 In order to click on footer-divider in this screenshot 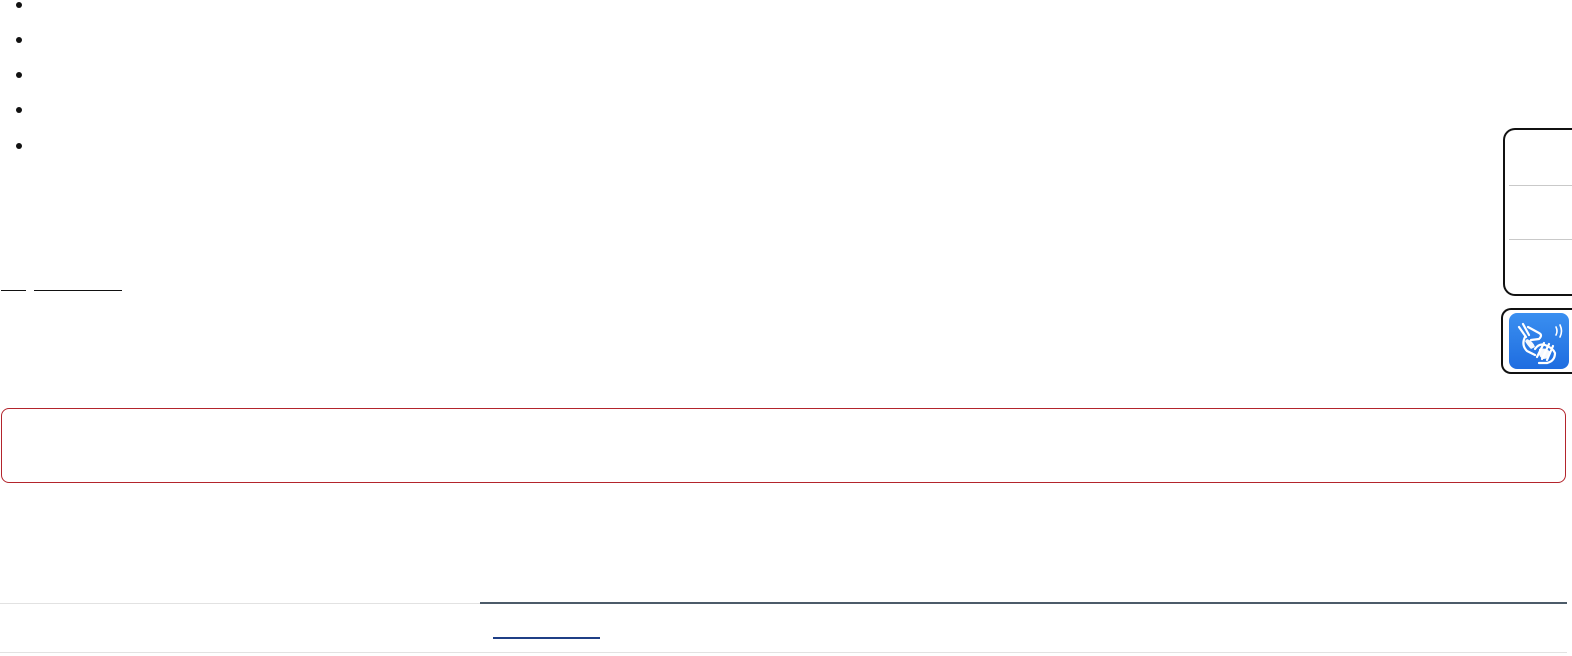, I will do `click(240, 603)`.